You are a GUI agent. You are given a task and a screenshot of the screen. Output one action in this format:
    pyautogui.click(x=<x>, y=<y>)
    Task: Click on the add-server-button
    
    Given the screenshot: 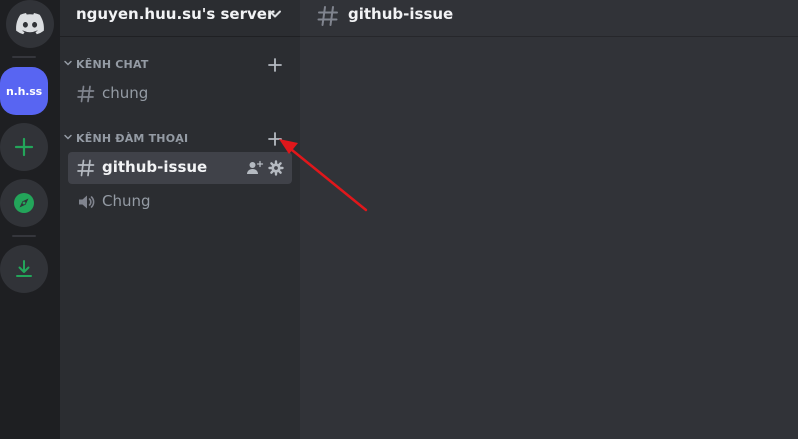 What is the action you would take?
    pyautogui.click(x=24, y=147)
    